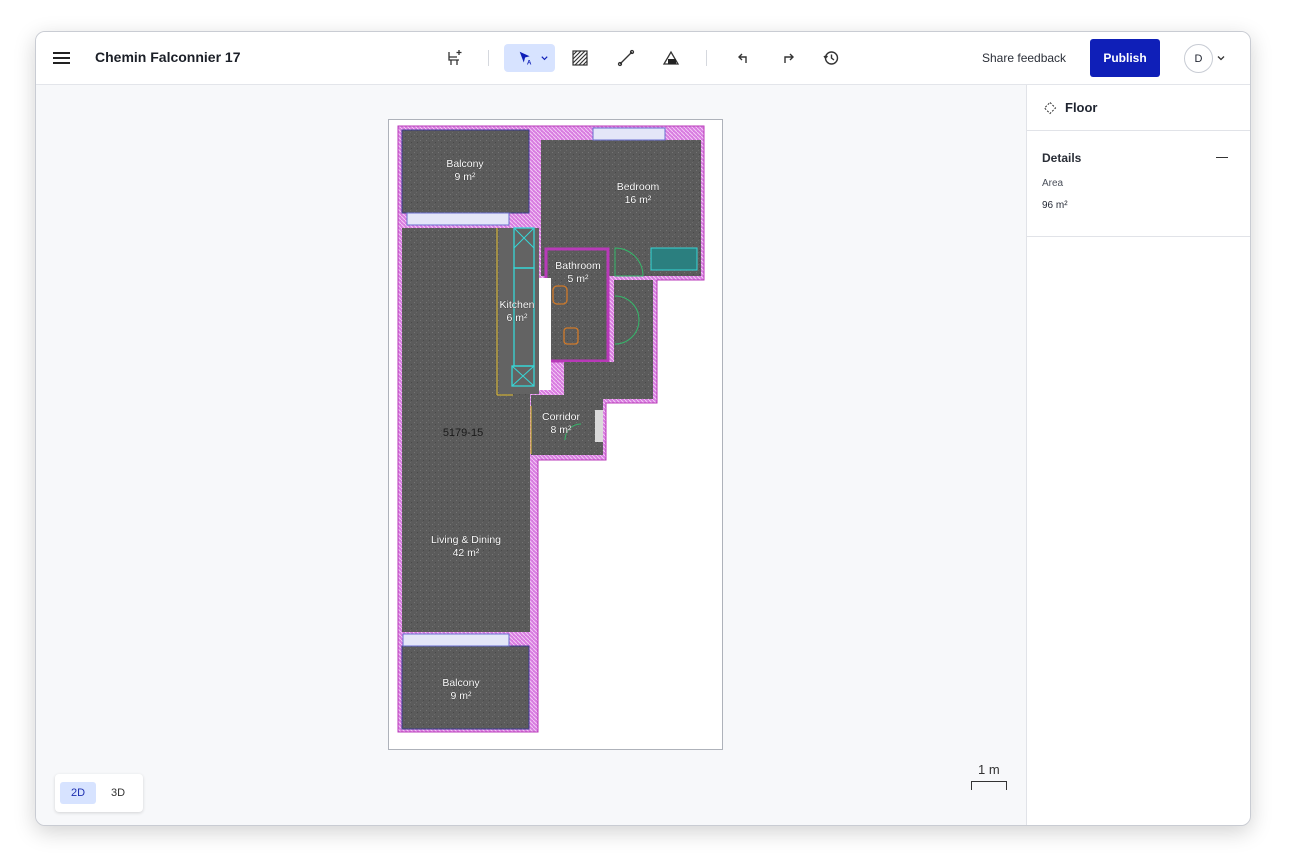 Image resolution: width=1296 pixels, height=868 pixels. I want to click on room-label: Living & Dining, so click(466, 540).